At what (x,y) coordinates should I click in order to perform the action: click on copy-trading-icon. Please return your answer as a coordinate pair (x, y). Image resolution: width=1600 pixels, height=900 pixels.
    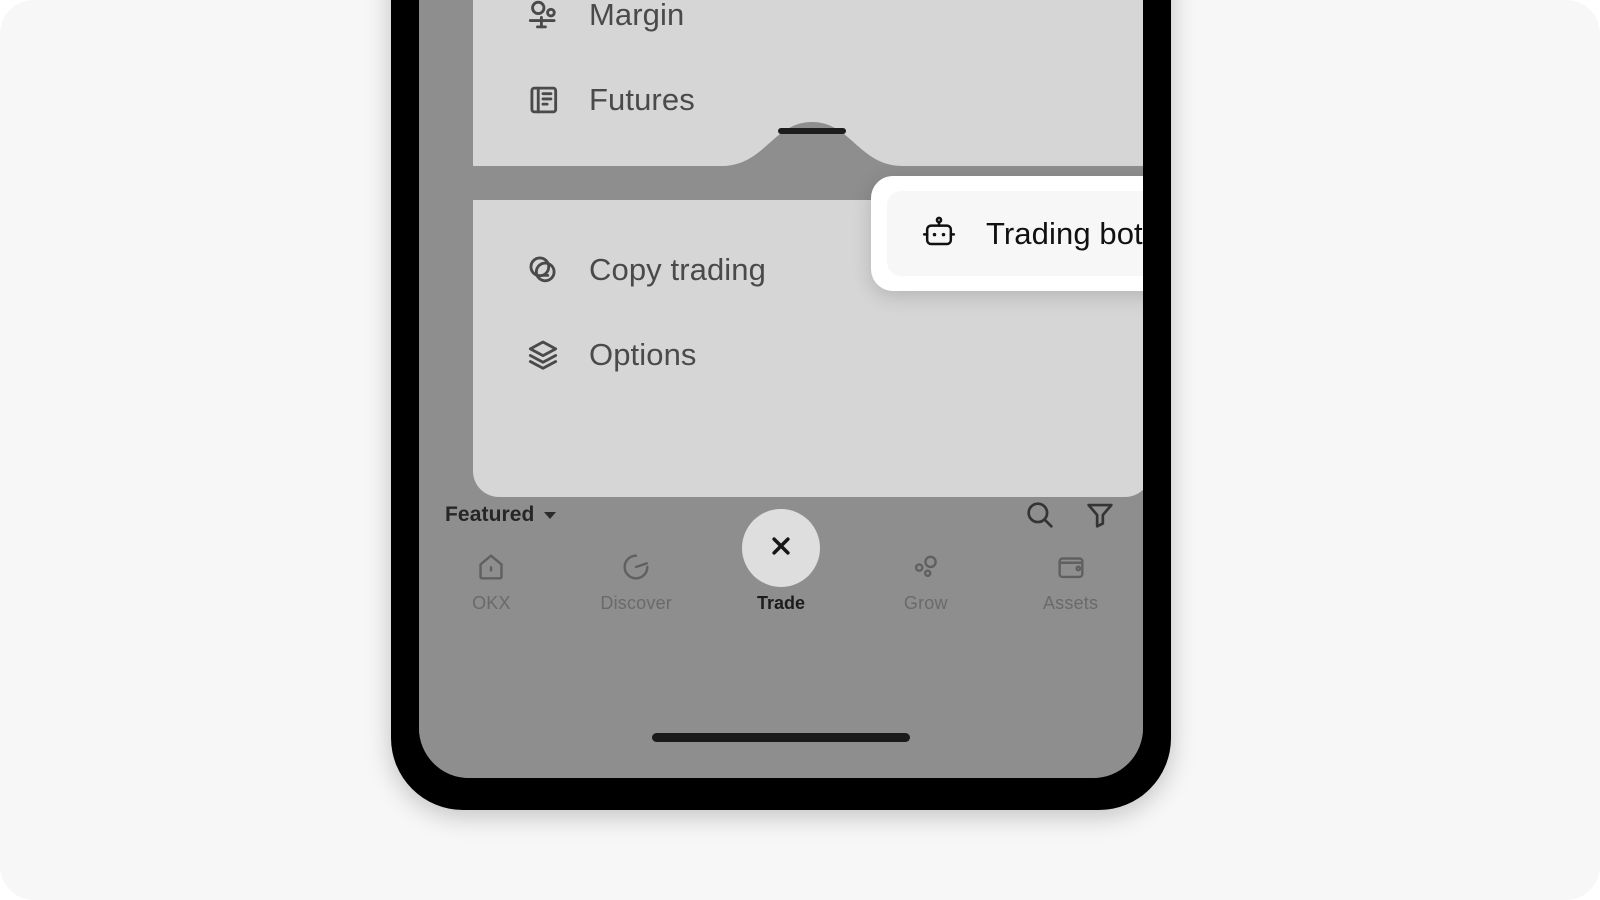
    Looking at the image, I should click on (543, 270).